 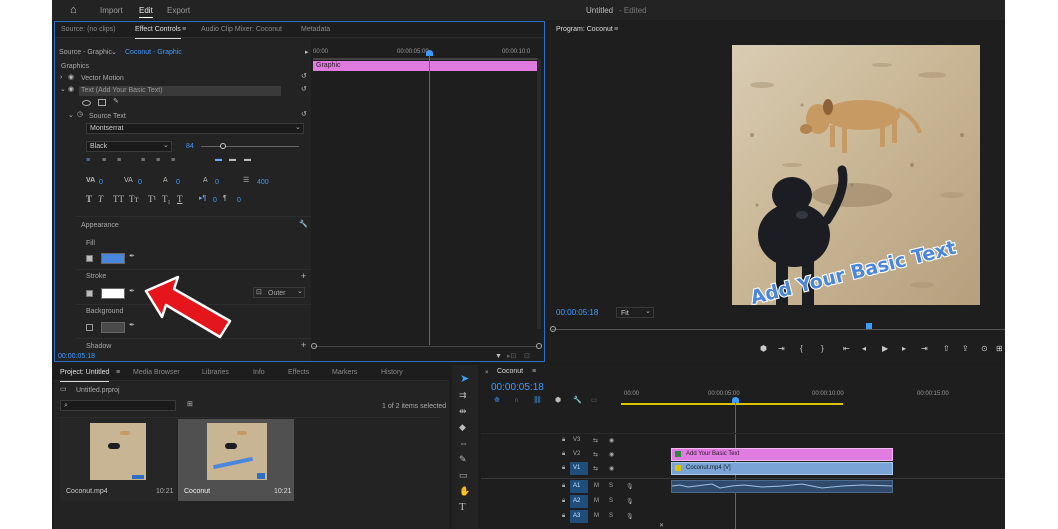 What do you see at coordinates (61, 78) in the screenshot?
I see `expand-icon: ›` at bounding box center [61, 78].